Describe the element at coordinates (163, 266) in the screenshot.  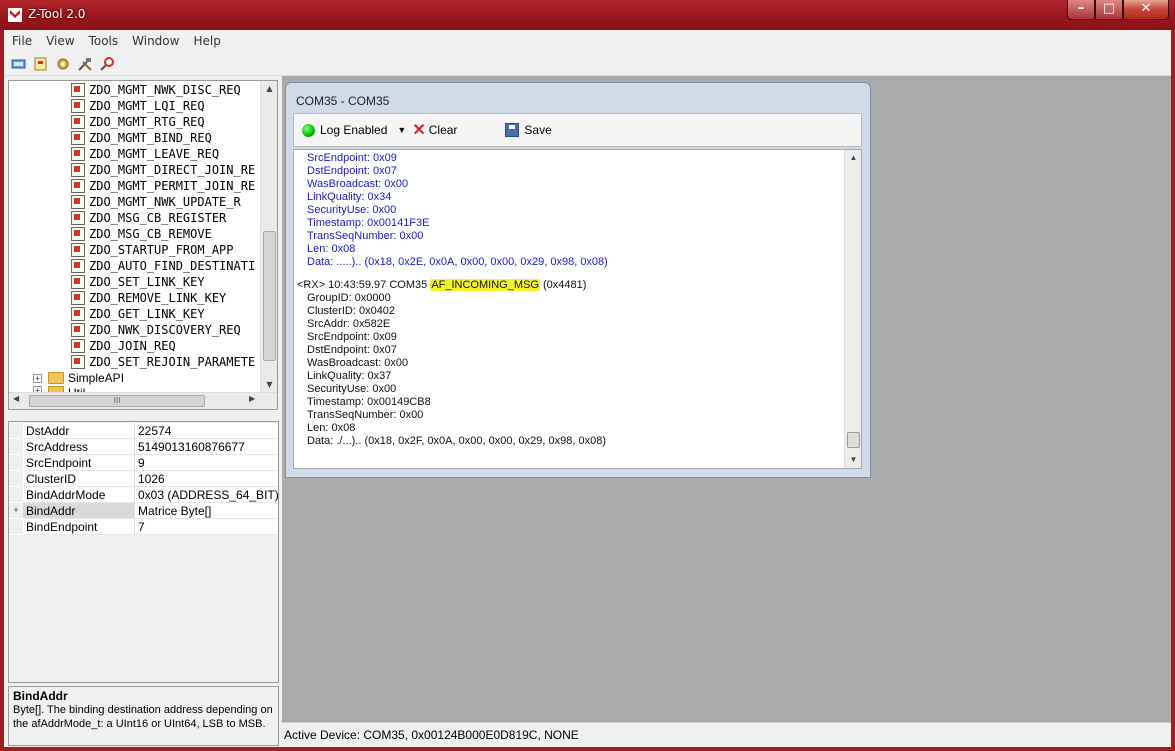
I see `tree-item: ZDO_AUTO_FIND_DESTINATI` at that location.